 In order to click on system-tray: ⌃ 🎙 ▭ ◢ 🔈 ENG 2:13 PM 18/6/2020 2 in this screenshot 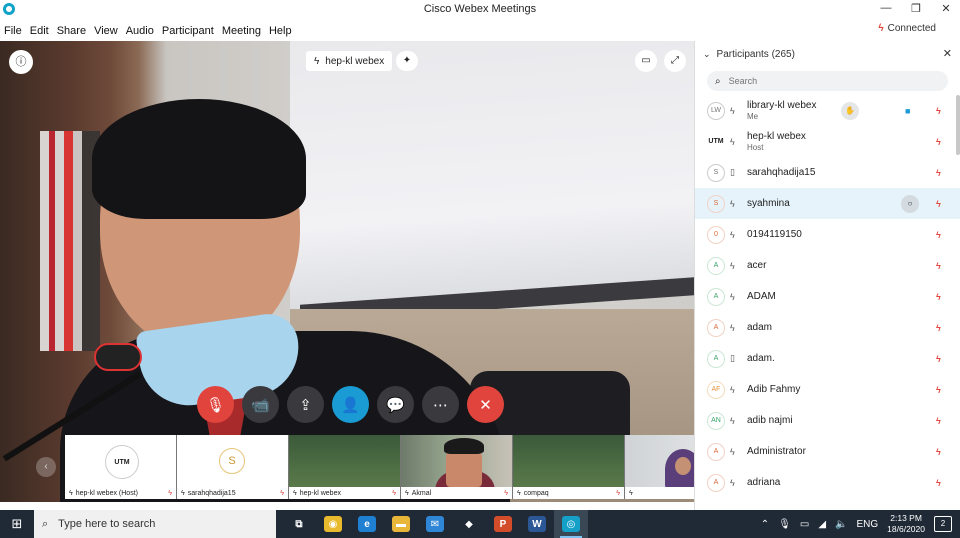, I will do `click(860, 524)`.